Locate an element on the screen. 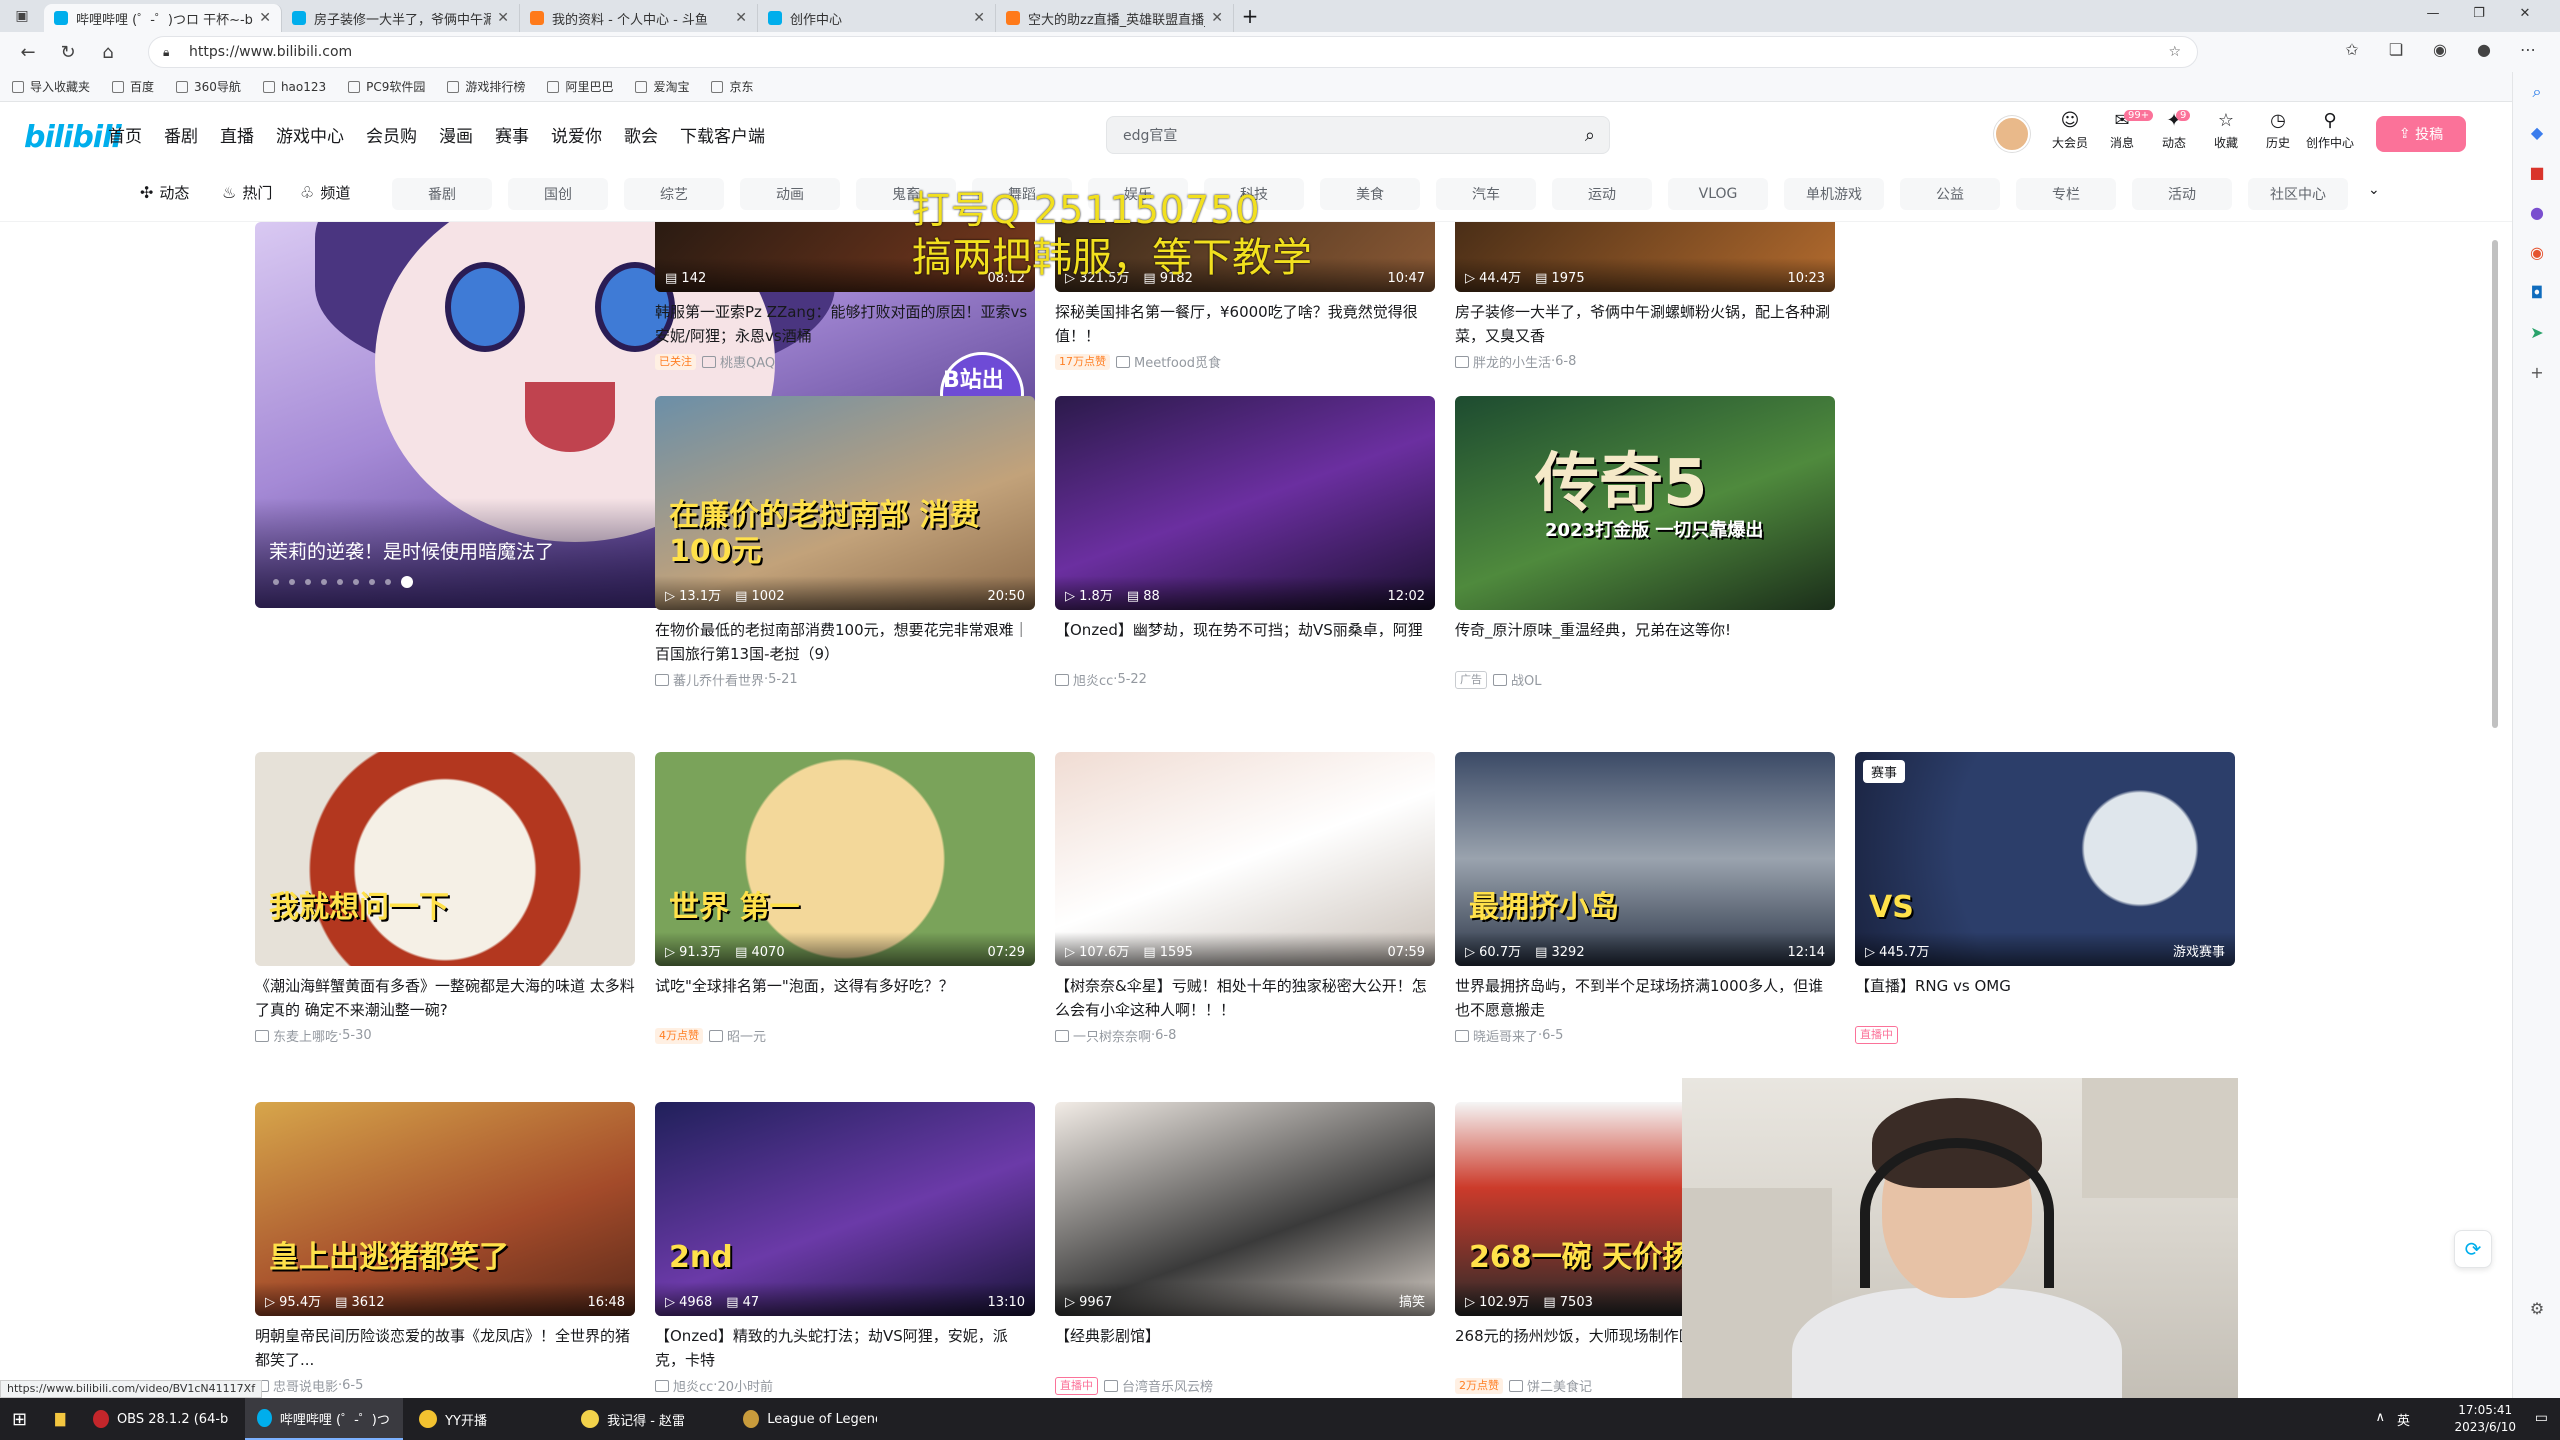  collections-icon: ❏ is located at coordinates (2396, 49).